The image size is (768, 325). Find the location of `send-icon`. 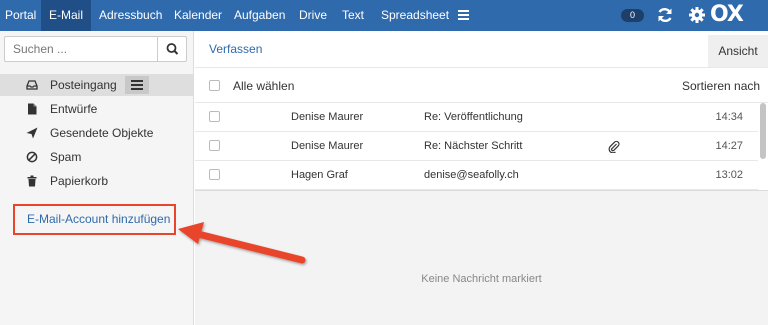

send-icon is located at coordinates (32, 133).